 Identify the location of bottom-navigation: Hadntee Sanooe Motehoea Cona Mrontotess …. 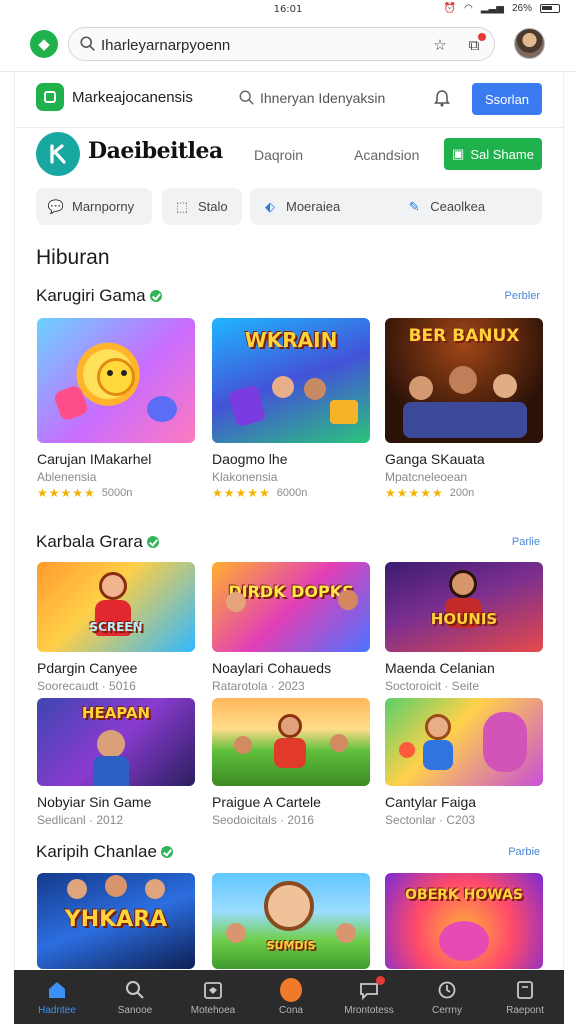
(289, 997).